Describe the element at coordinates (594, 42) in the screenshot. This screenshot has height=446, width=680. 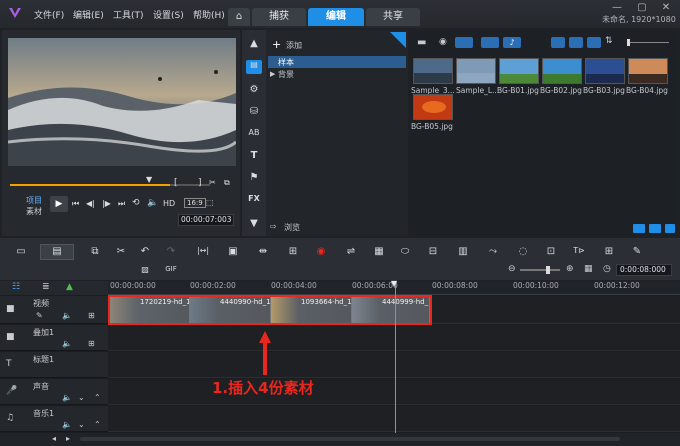
I see `thumbnail-view-icon` at that location.